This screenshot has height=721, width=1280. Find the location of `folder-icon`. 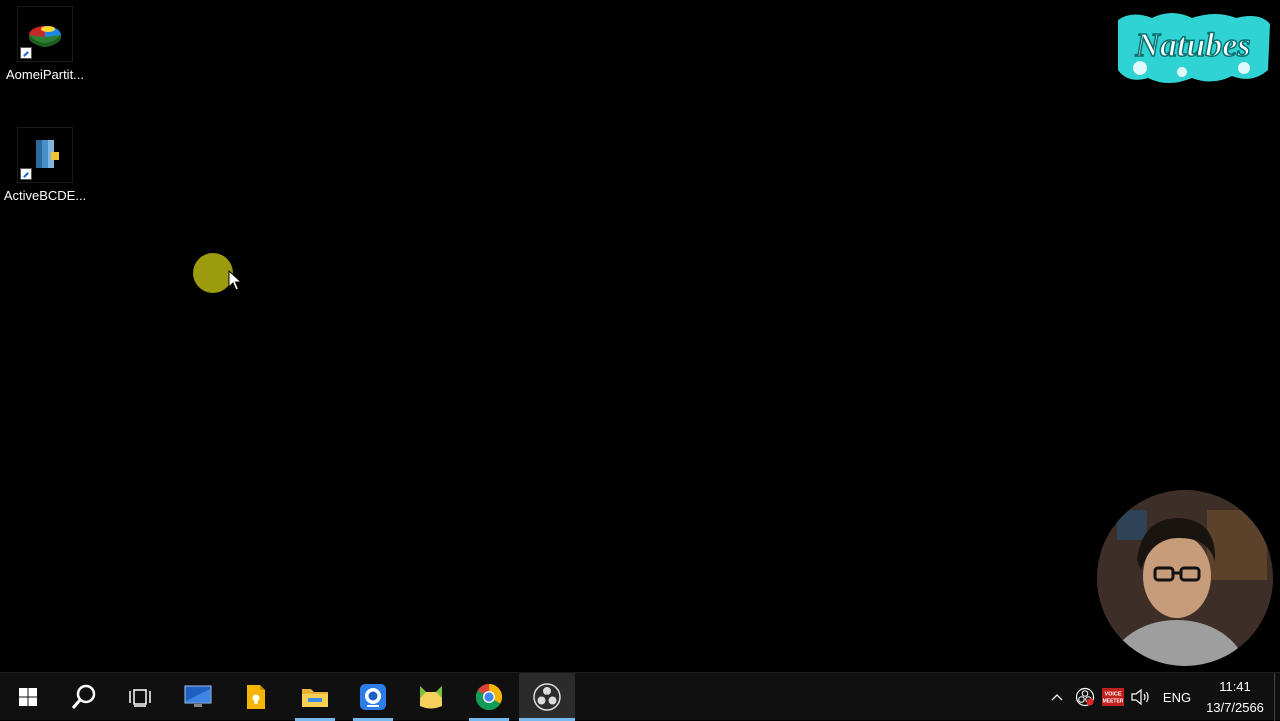

folder-icon is located at coordinates (315, 698).